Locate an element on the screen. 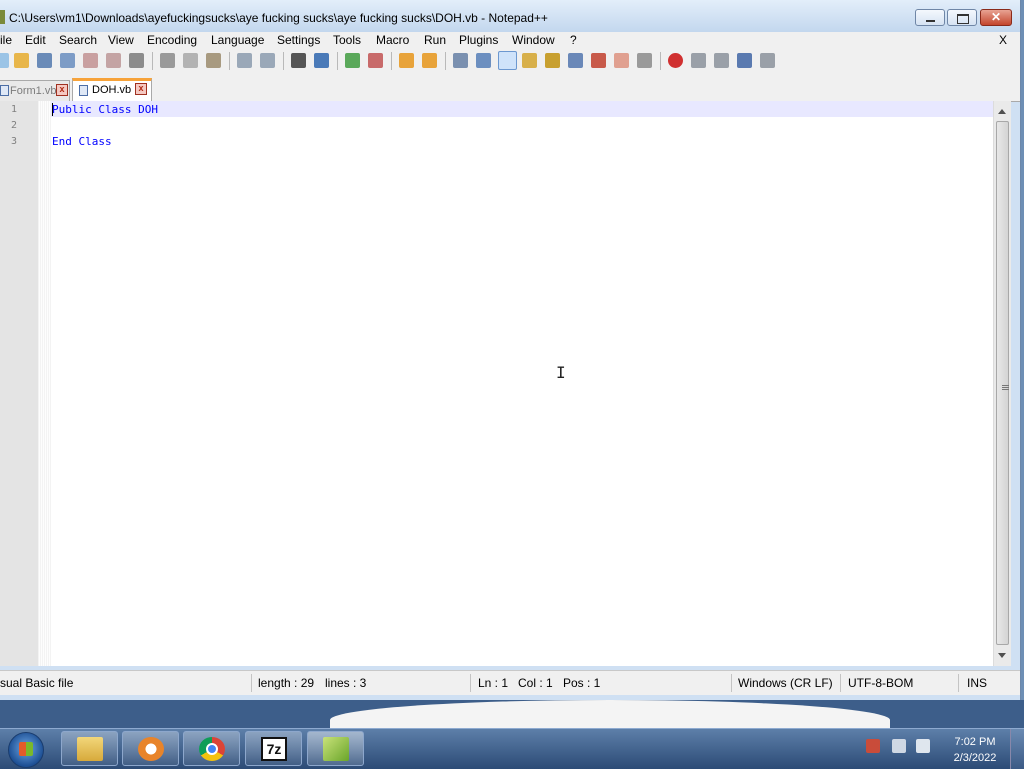  redo-icon is located at coordinates (267, 60).